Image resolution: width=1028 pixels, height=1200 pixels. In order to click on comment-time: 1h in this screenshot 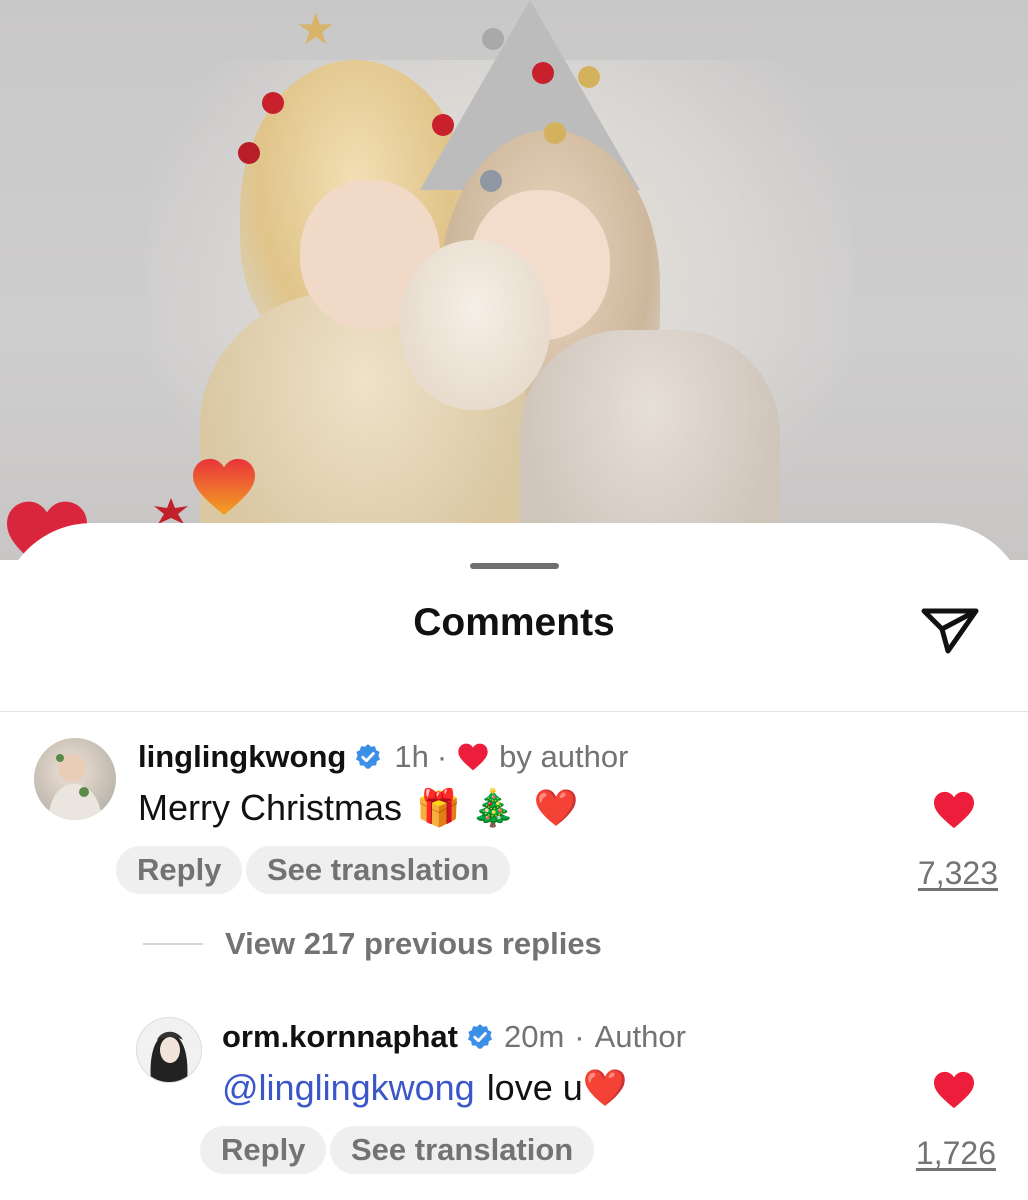, I will do `click(411, 756)`.